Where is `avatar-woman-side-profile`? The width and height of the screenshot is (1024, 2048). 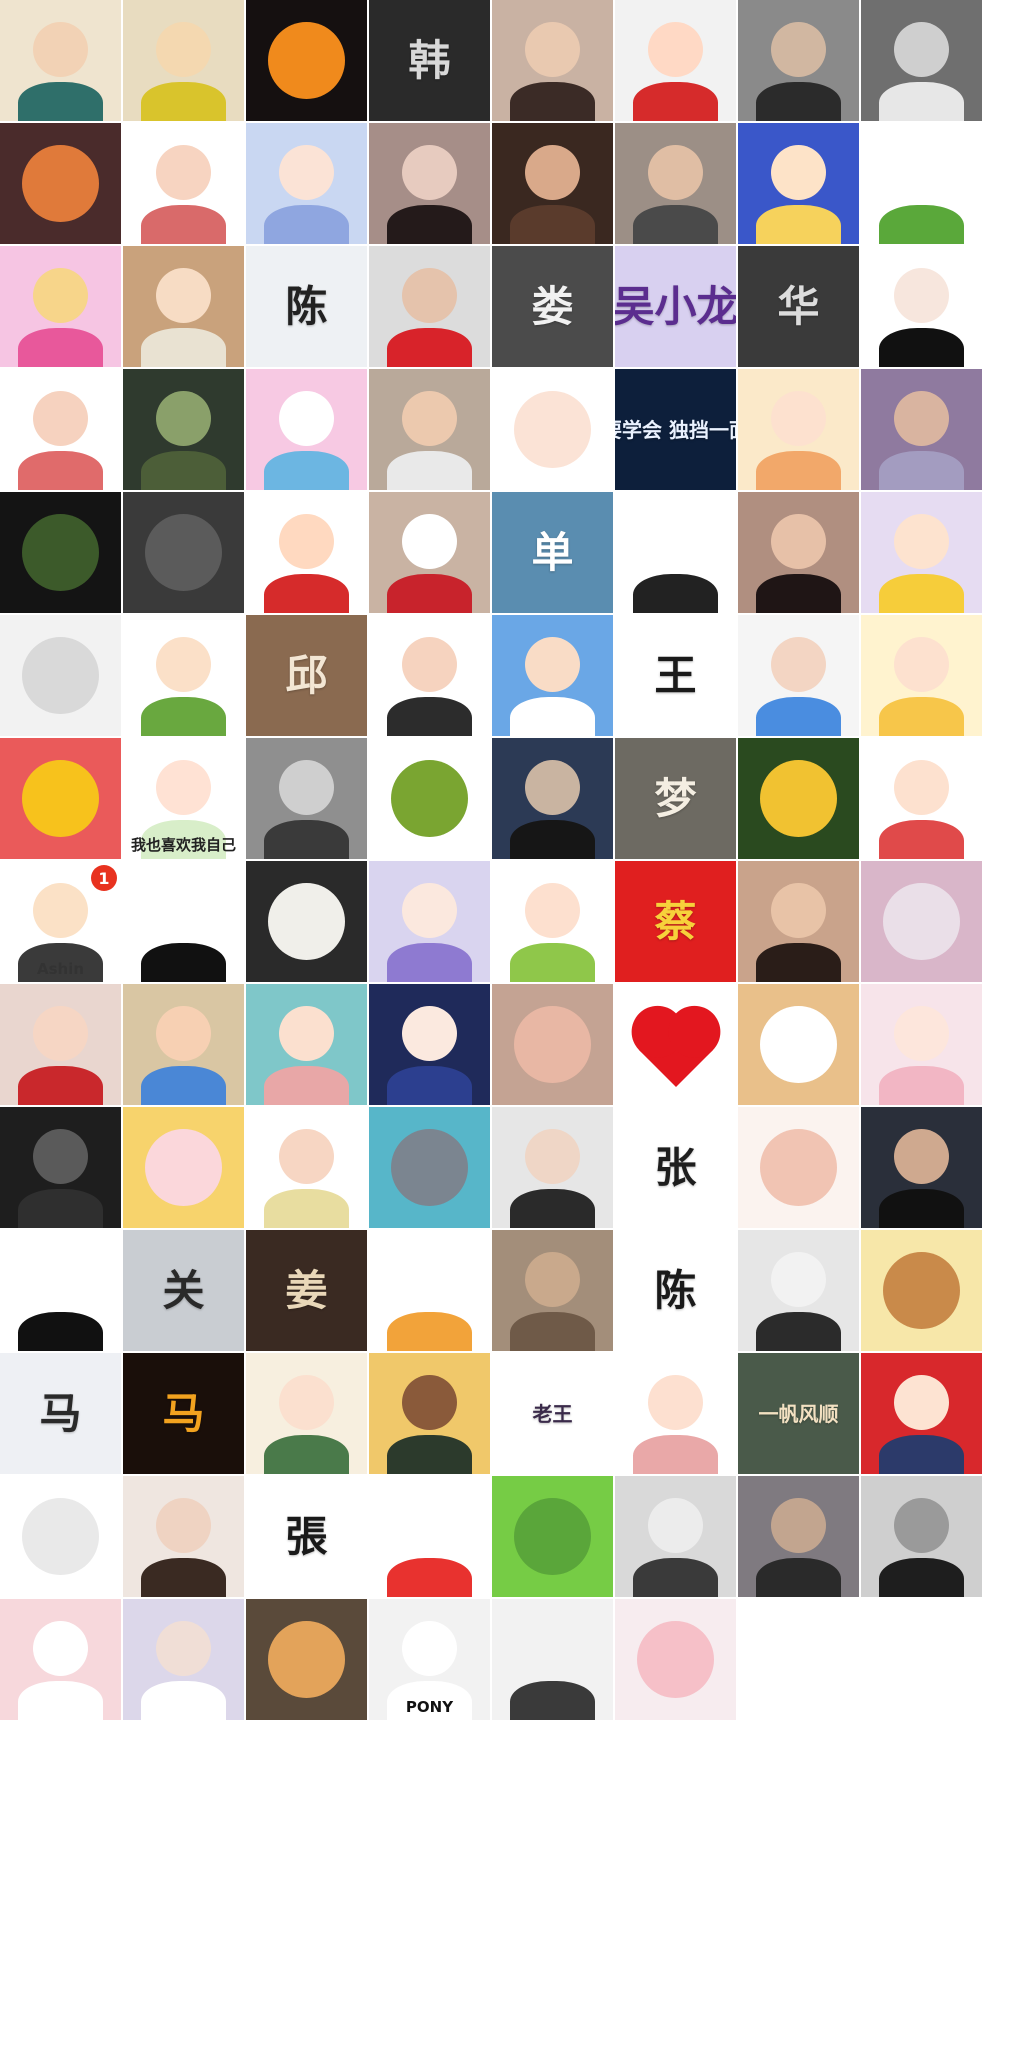 avatar-woman-side-profile is located at coordinates (552, 183).